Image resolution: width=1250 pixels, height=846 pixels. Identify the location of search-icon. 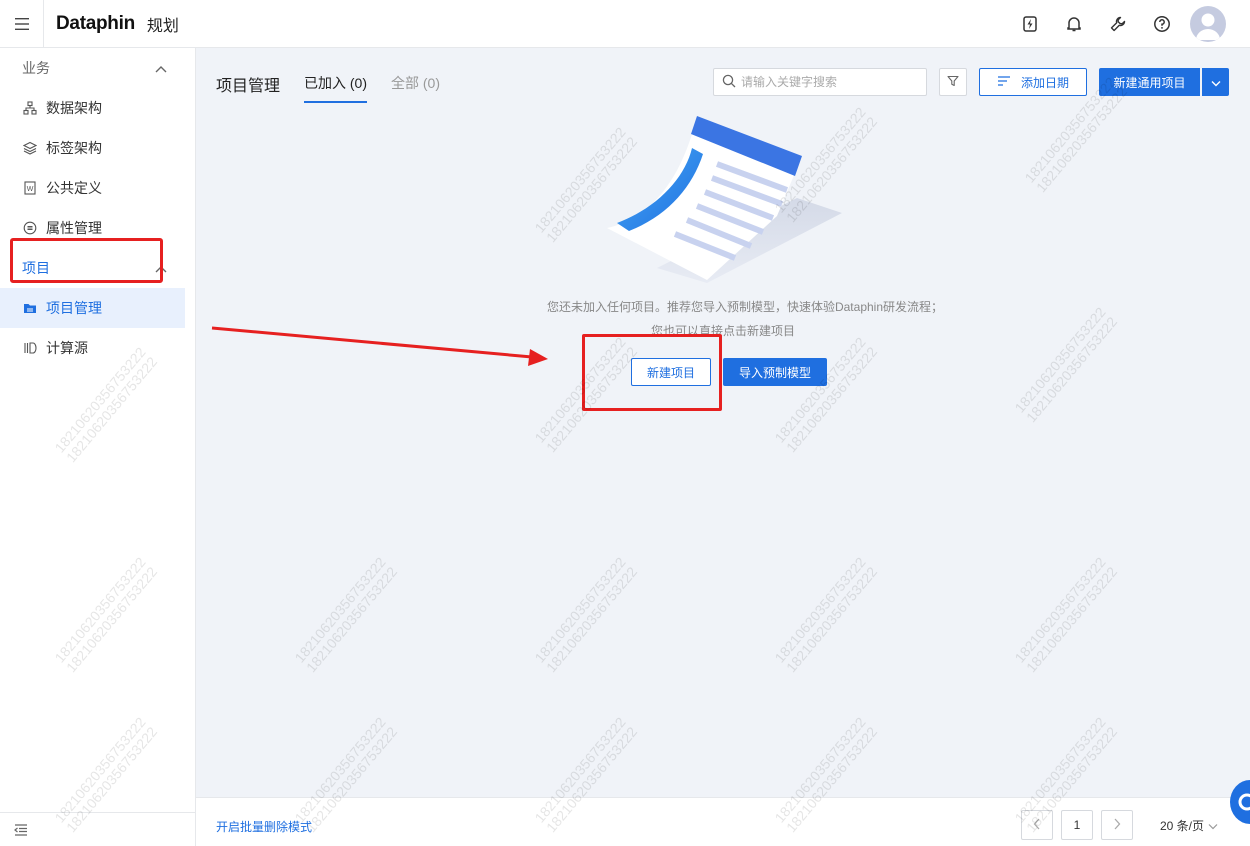
(729, 82).